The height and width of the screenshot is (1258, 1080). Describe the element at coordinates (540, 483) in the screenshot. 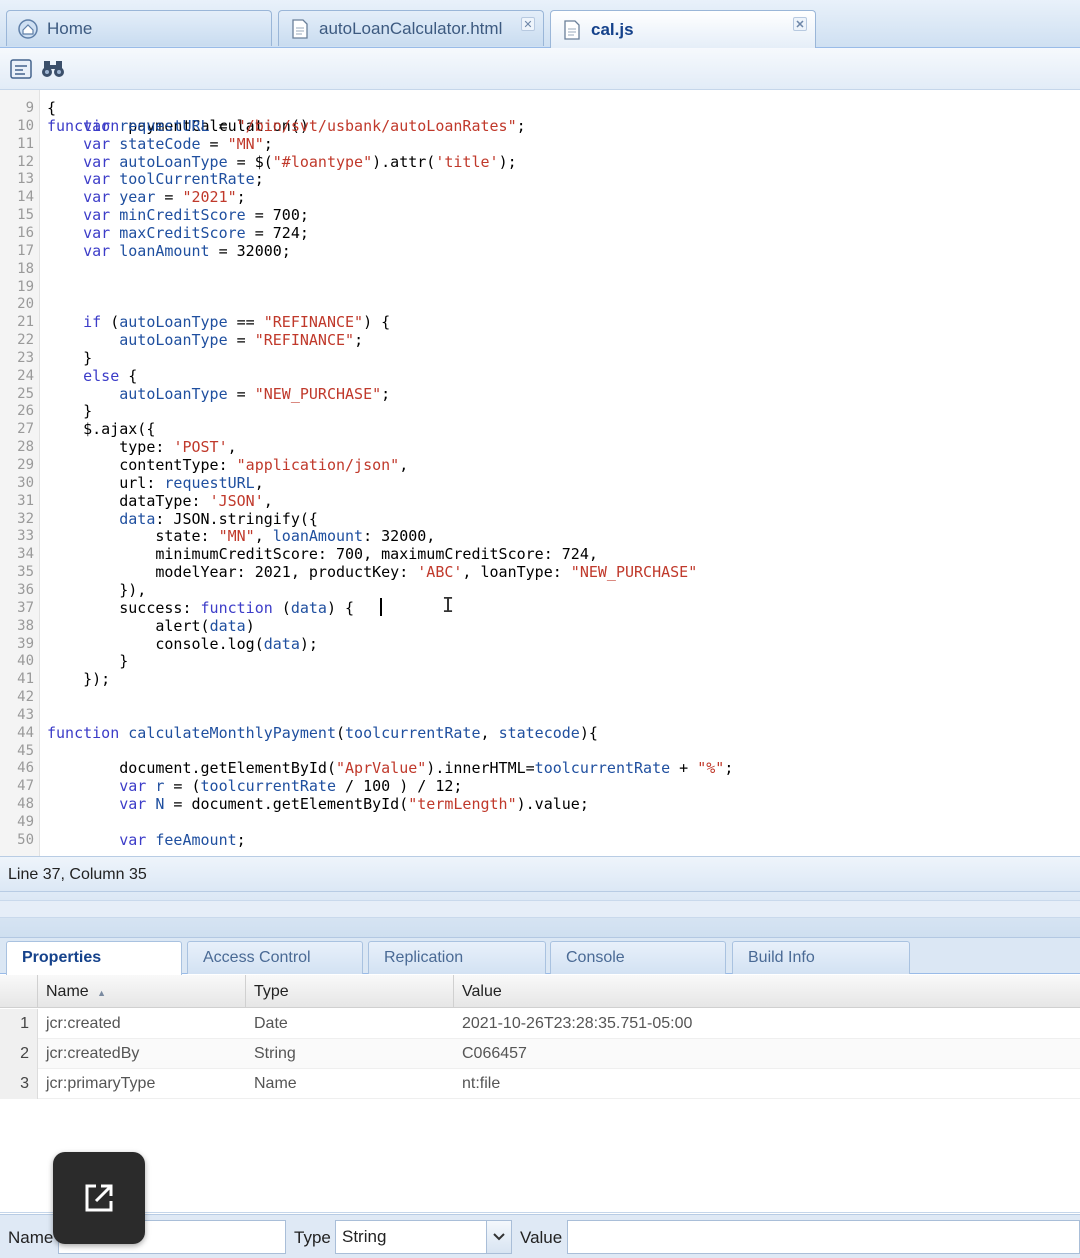

I see `code-line: 30 url: requestURL,` at that location.